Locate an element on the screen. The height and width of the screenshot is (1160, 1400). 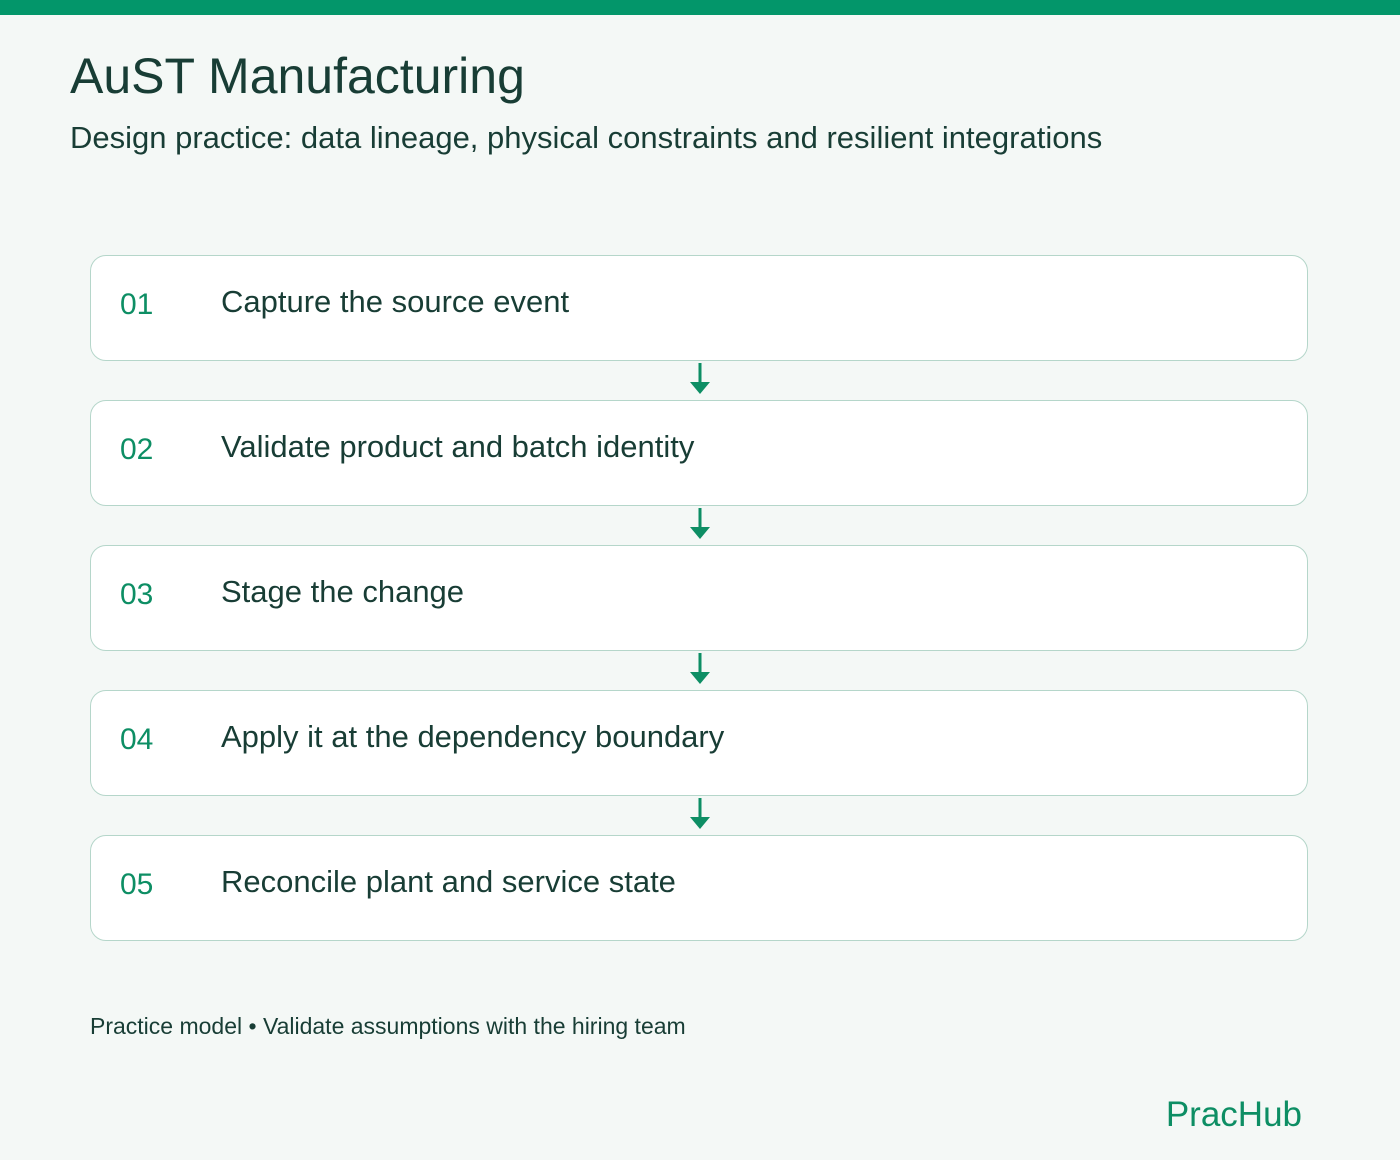
step-label: Reconcile plant and service state is located at coordinates (448, 881).